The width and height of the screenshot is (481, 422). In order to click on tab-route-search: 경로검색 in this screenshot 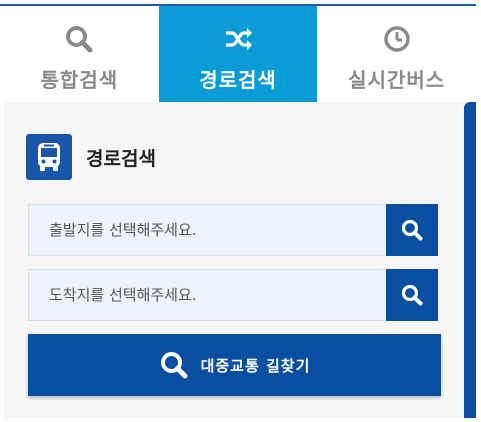, I will do `click(238, 54)`.